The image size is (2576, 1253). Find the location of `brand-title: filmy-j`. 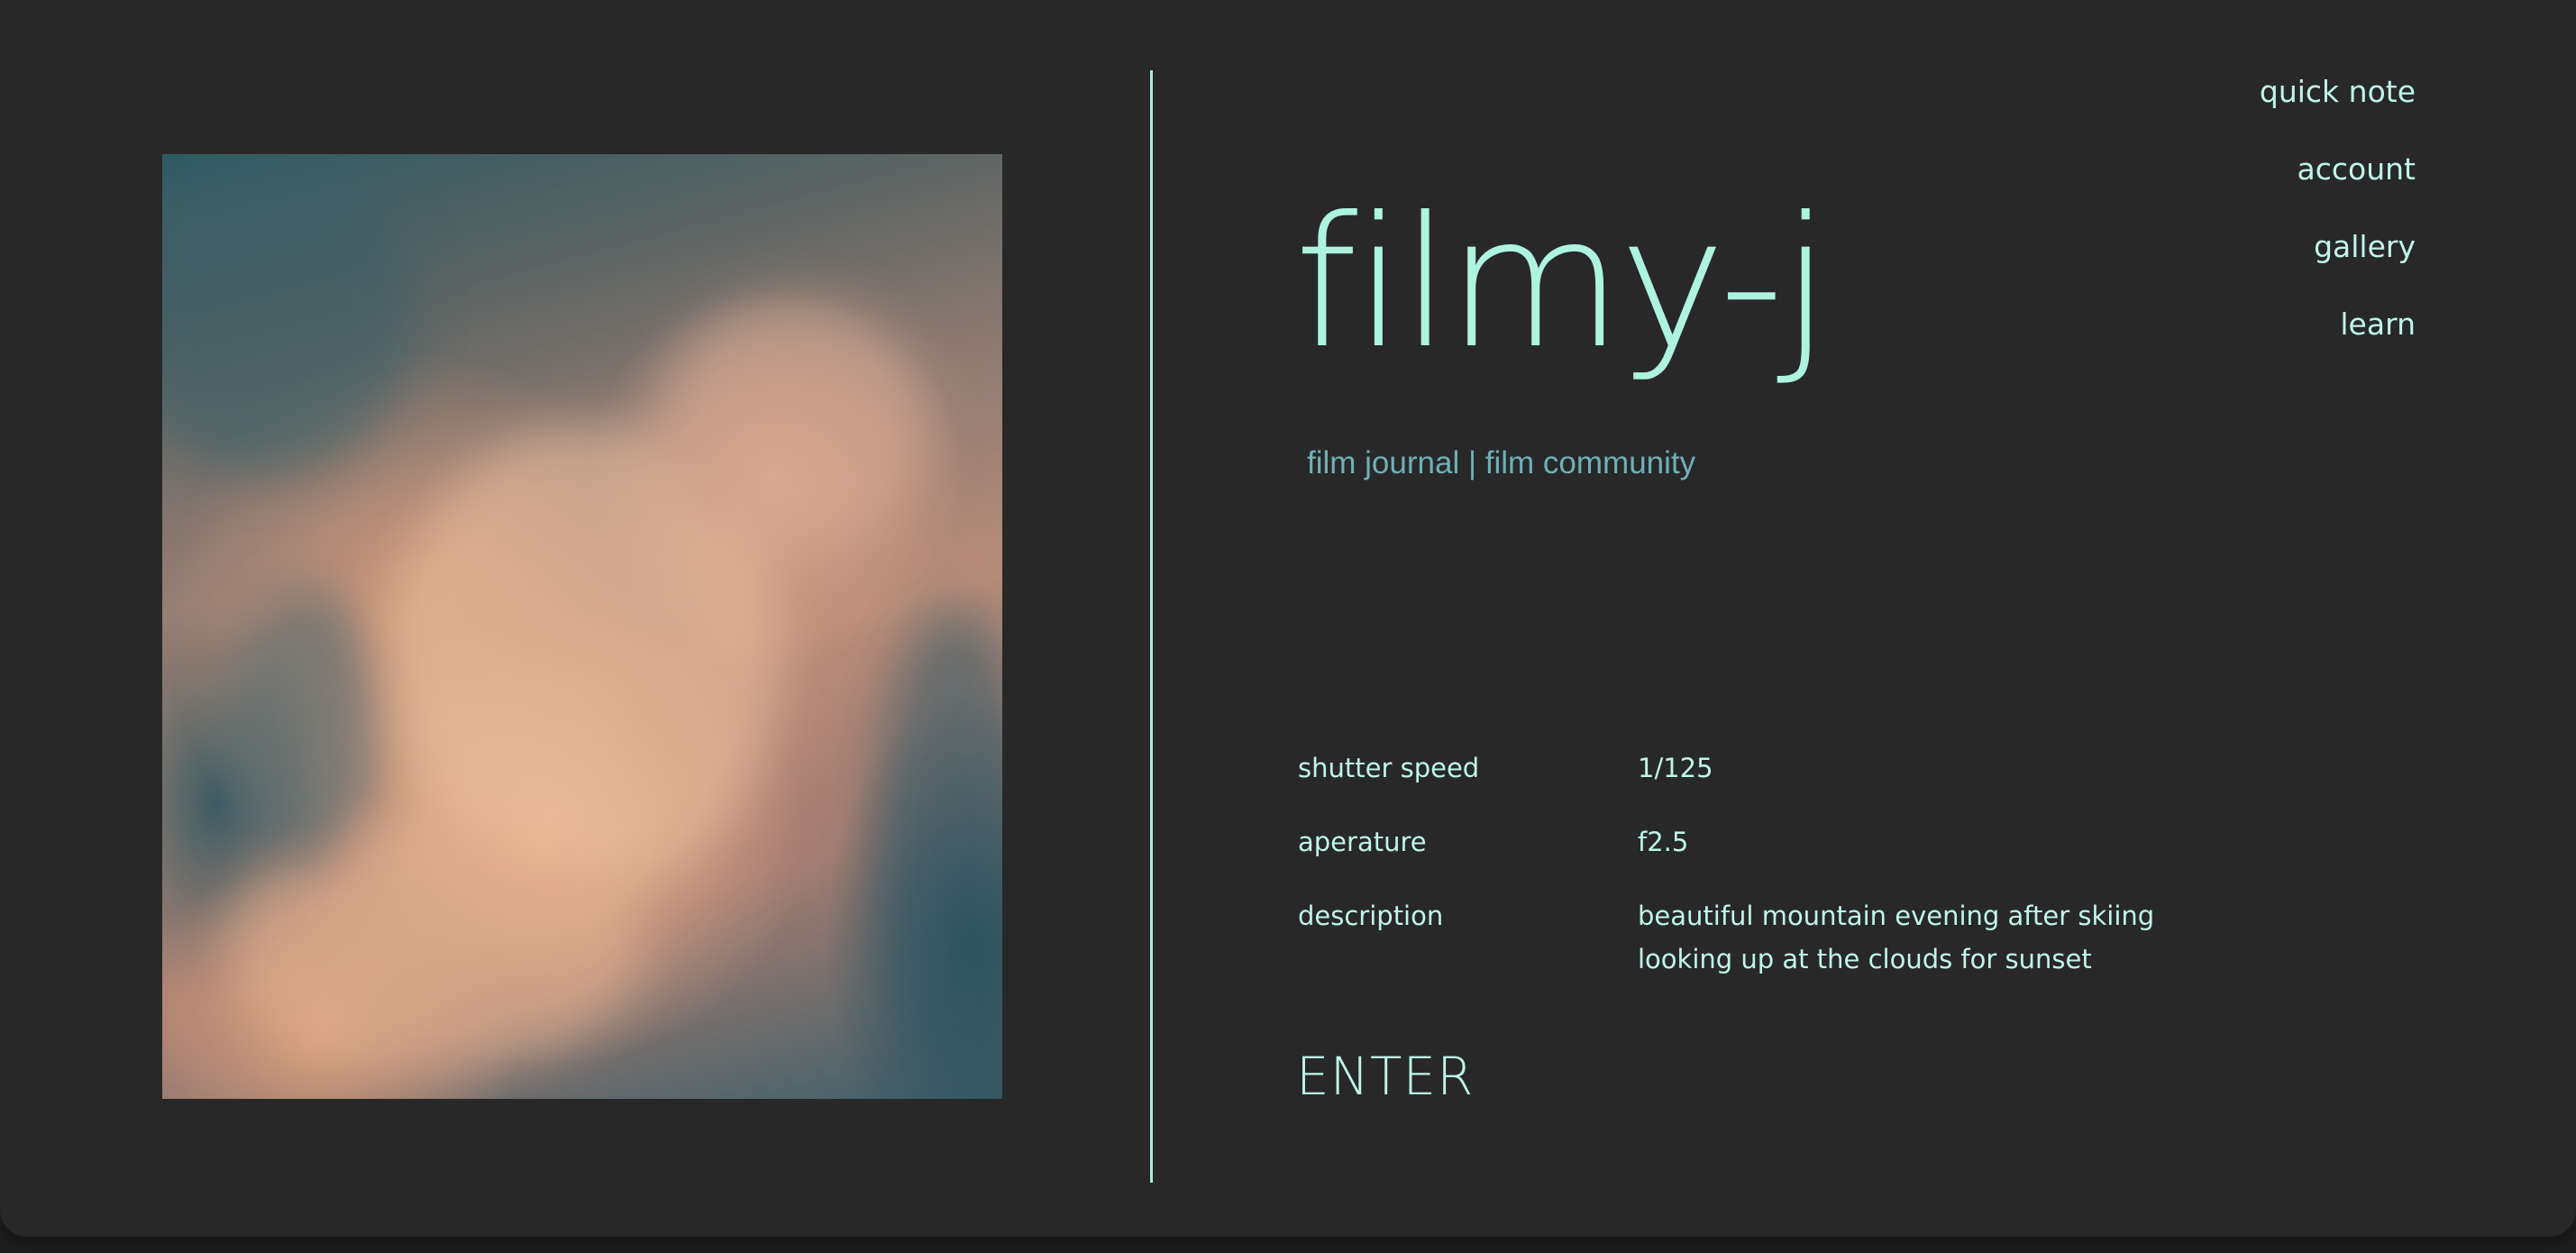

brand-title: filmy-j is located at coordinates (1562, 284).